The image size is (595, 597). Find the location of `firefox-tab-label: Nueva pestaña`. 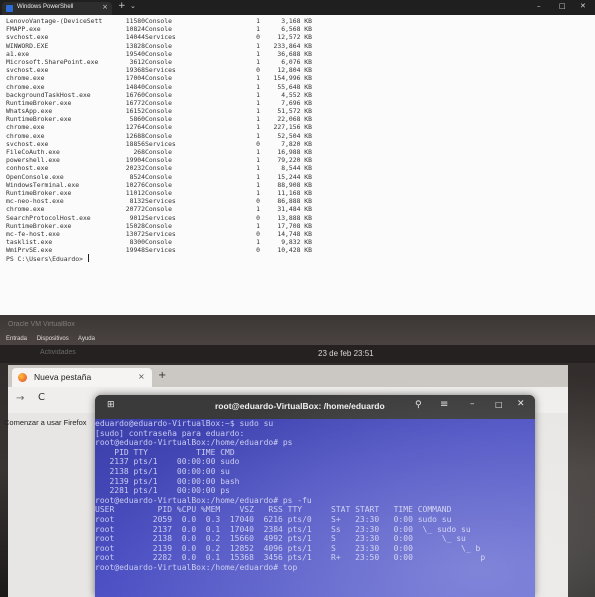

firefox-tab-label: Nueva pestaña is located at coordinates (63, 377).